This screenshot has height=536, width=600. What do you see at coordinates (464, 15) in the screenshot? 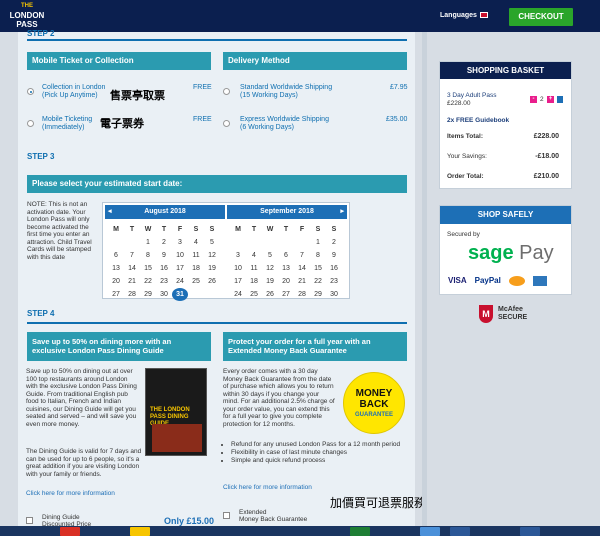
I see `languages-selector: Languages` at bounding box center [464, 15].